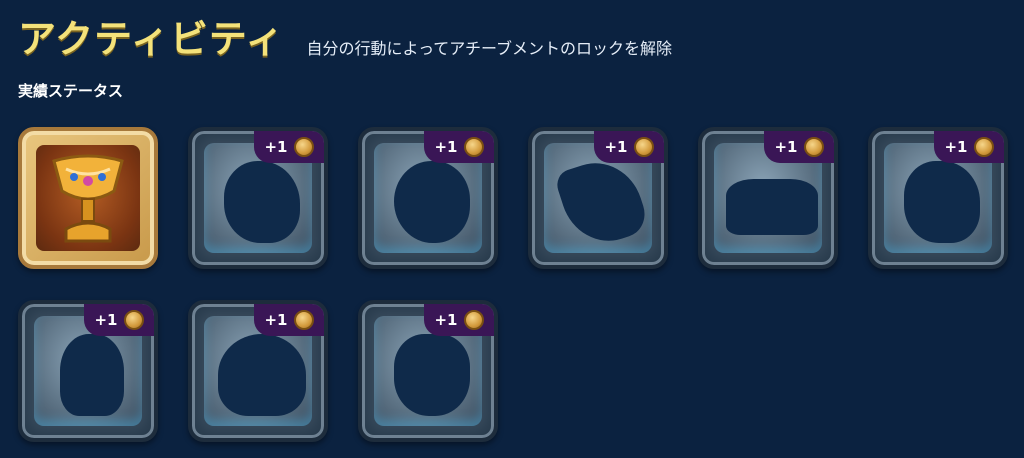 This screenshot has height=458, width=1024. I want to click on achievement-tile-6: +1, so click(938, 198).